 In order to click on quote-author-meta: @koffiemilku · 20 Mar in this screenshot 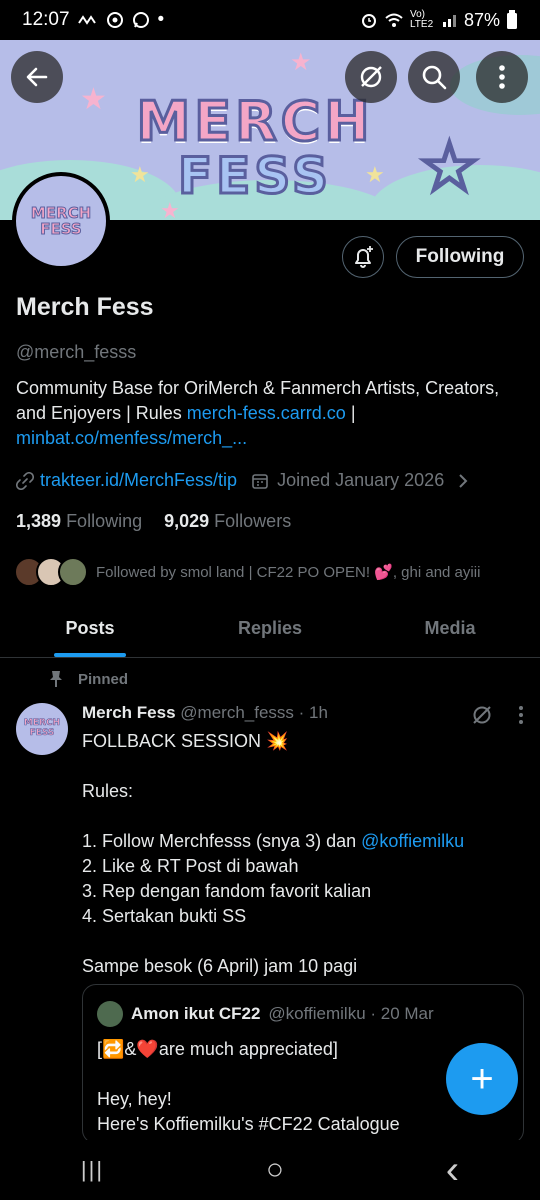, I will do `click(351, 1013)`.